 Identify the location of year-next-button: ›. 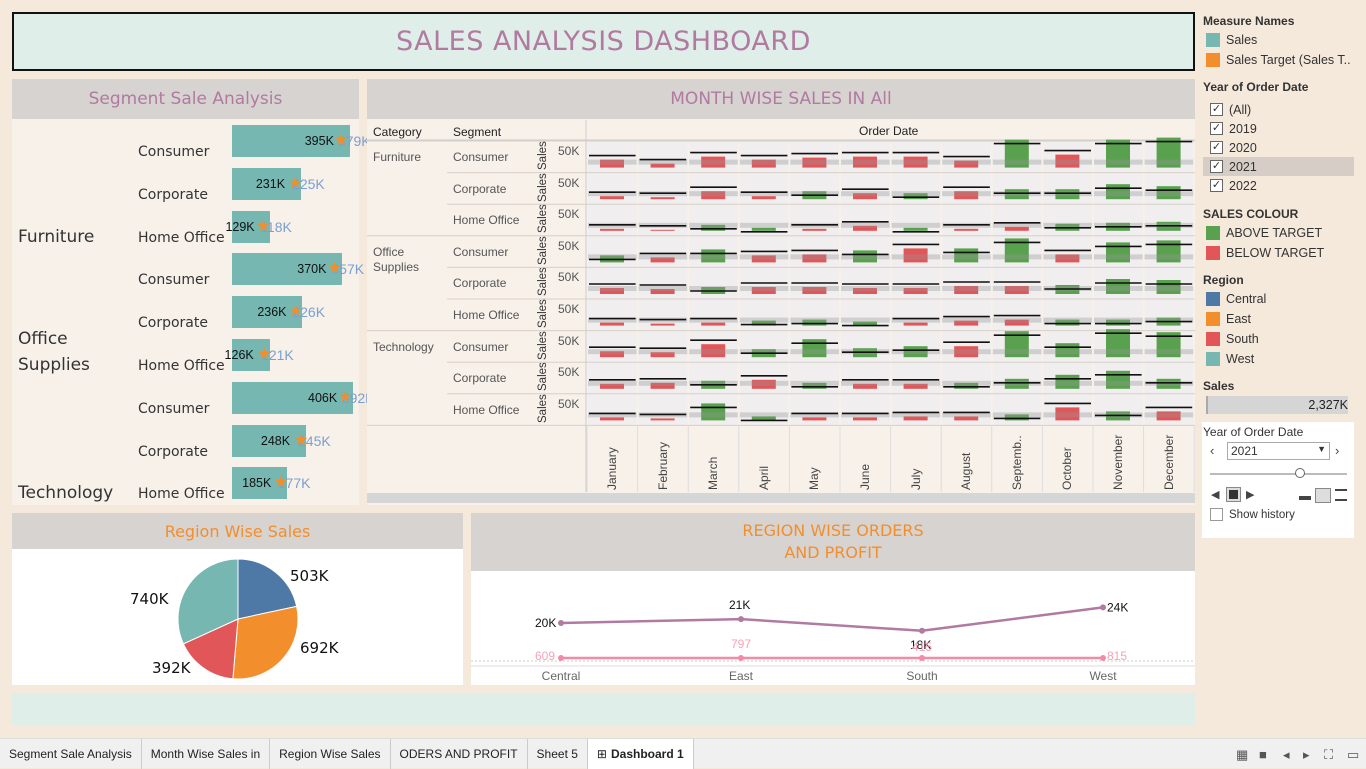
(1342, 451).